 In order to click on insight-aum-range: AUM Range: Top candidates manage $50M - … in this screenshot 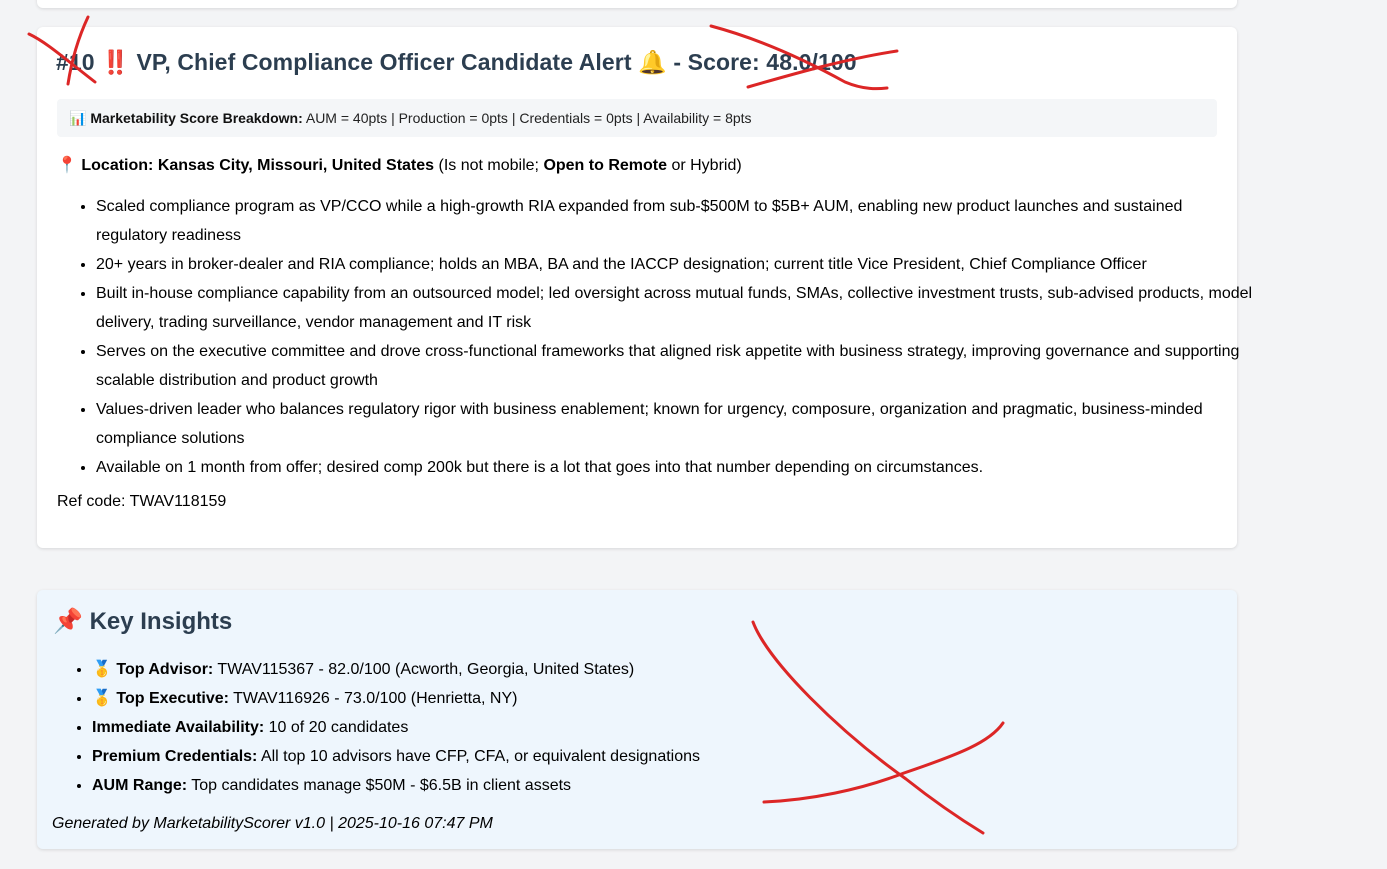, I will do `click(396, 785)`.